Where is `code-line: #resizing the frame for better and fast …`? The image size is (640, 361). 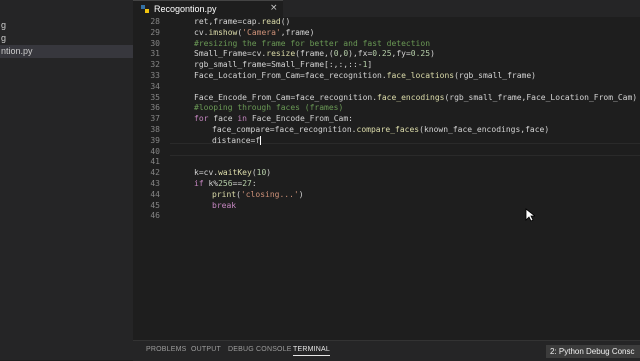 code-line: #resizing the frame for better and fast … is located at coordinates (312, 44).